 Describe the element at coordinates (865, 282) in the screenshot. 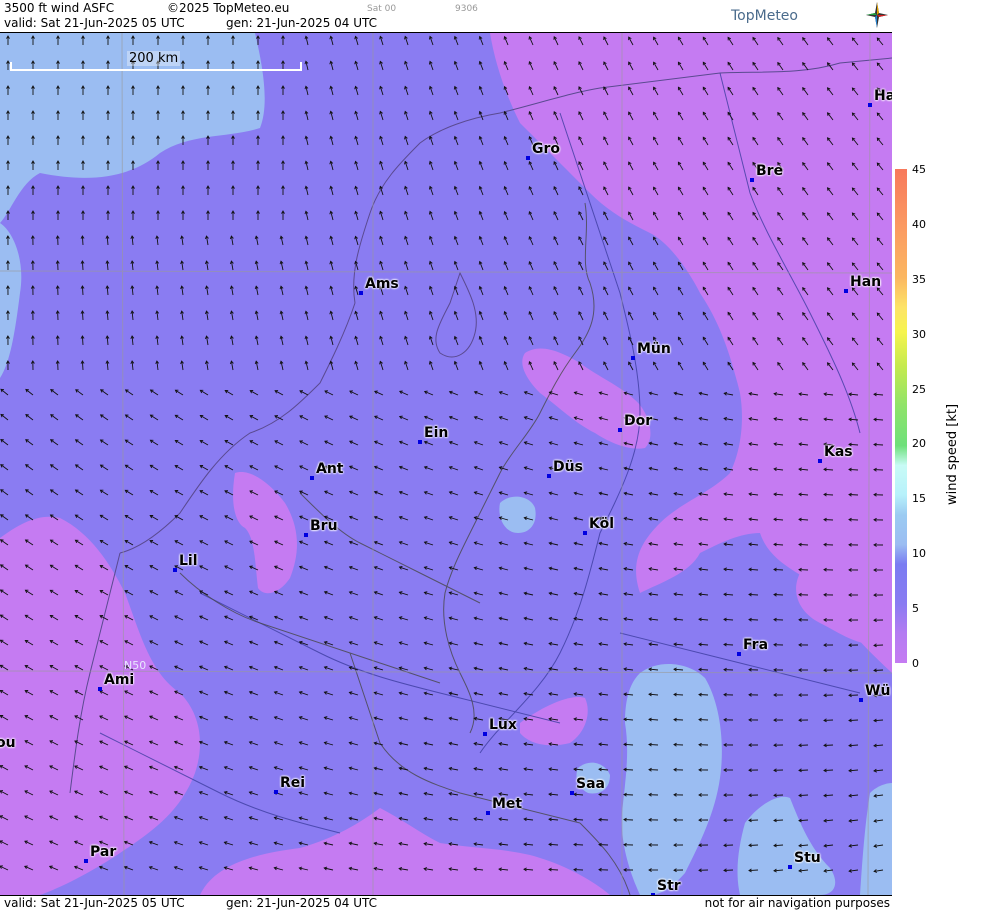

I see `city-label: Han` at that location.